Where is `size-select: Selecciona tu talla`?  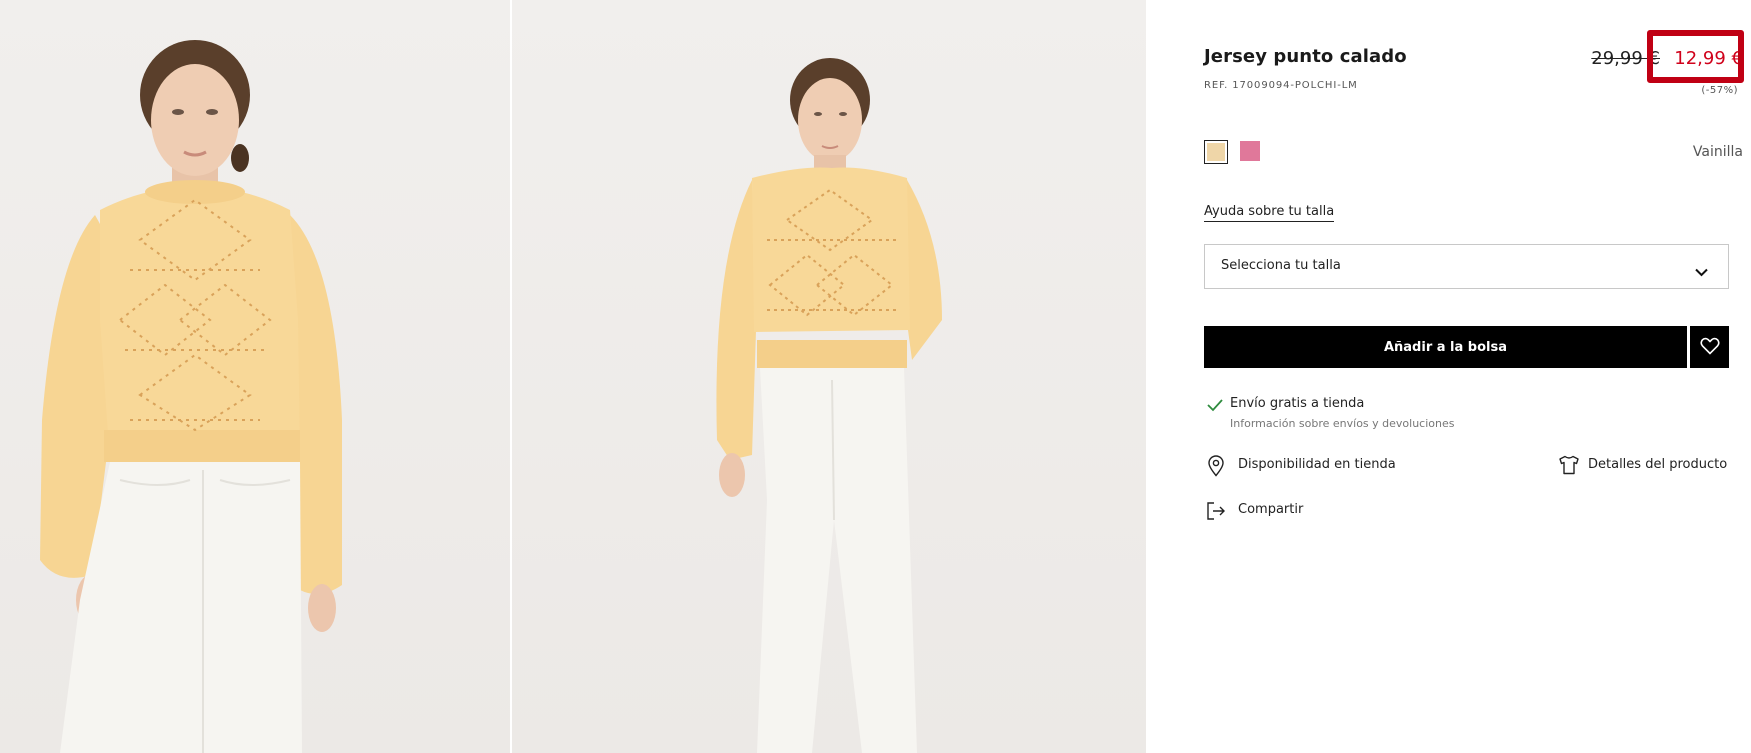 size-select: Selecciona tu talla is located at coordinates (1466, 266).